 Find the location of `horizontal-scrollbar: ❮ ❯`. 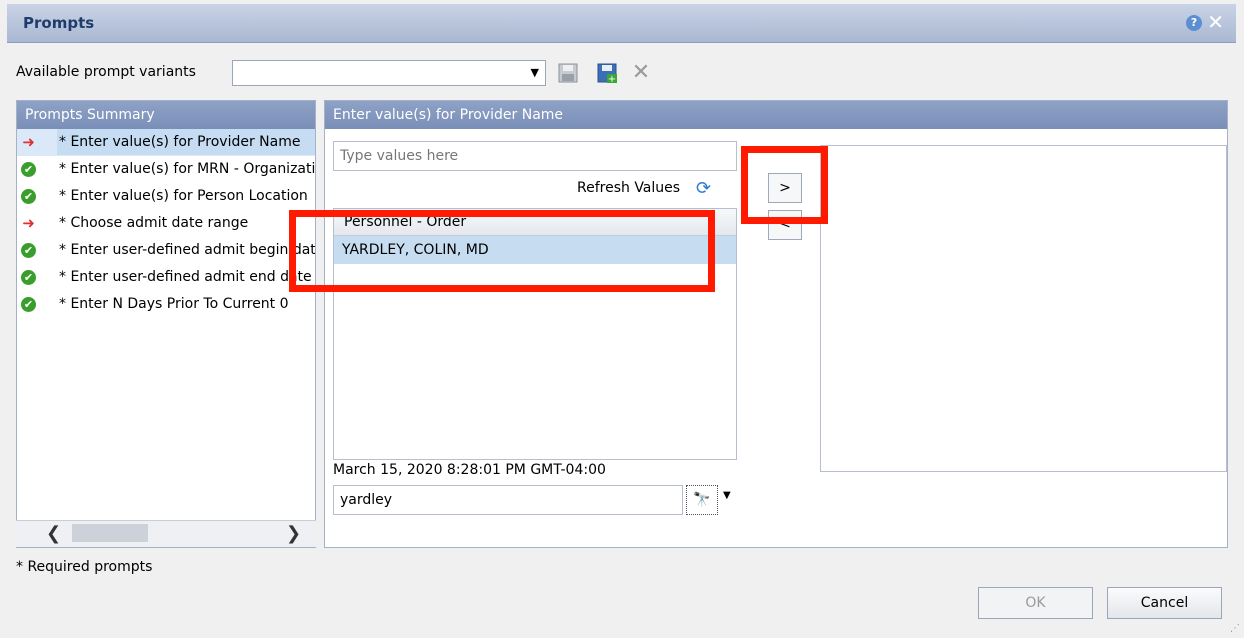

horizontal-scrollbar: ❮ ❯ is located at coordinates (166, 533).